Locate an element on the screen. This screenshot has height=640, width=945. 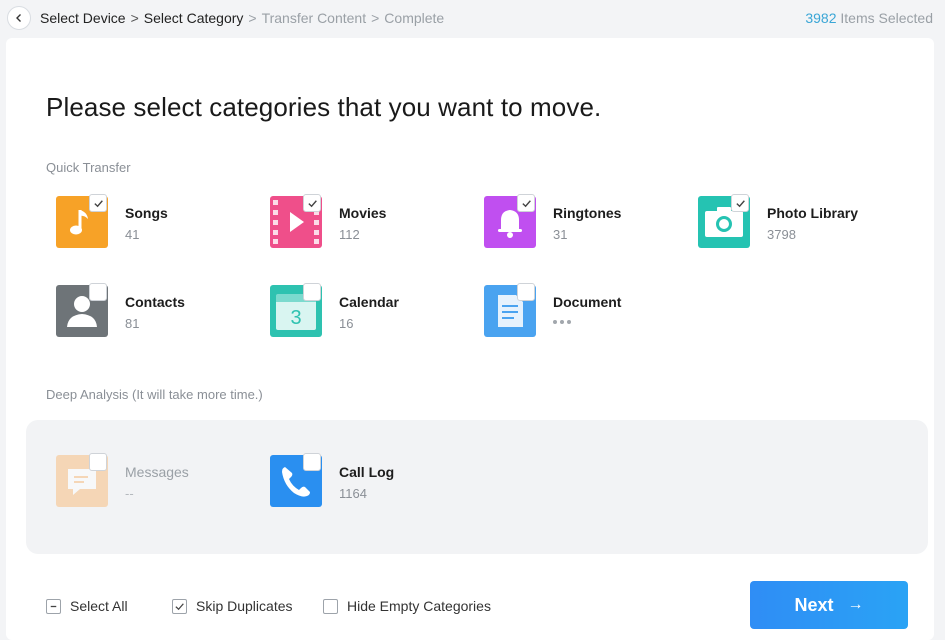
category-name: Messages is located at coordinates (157, 472).